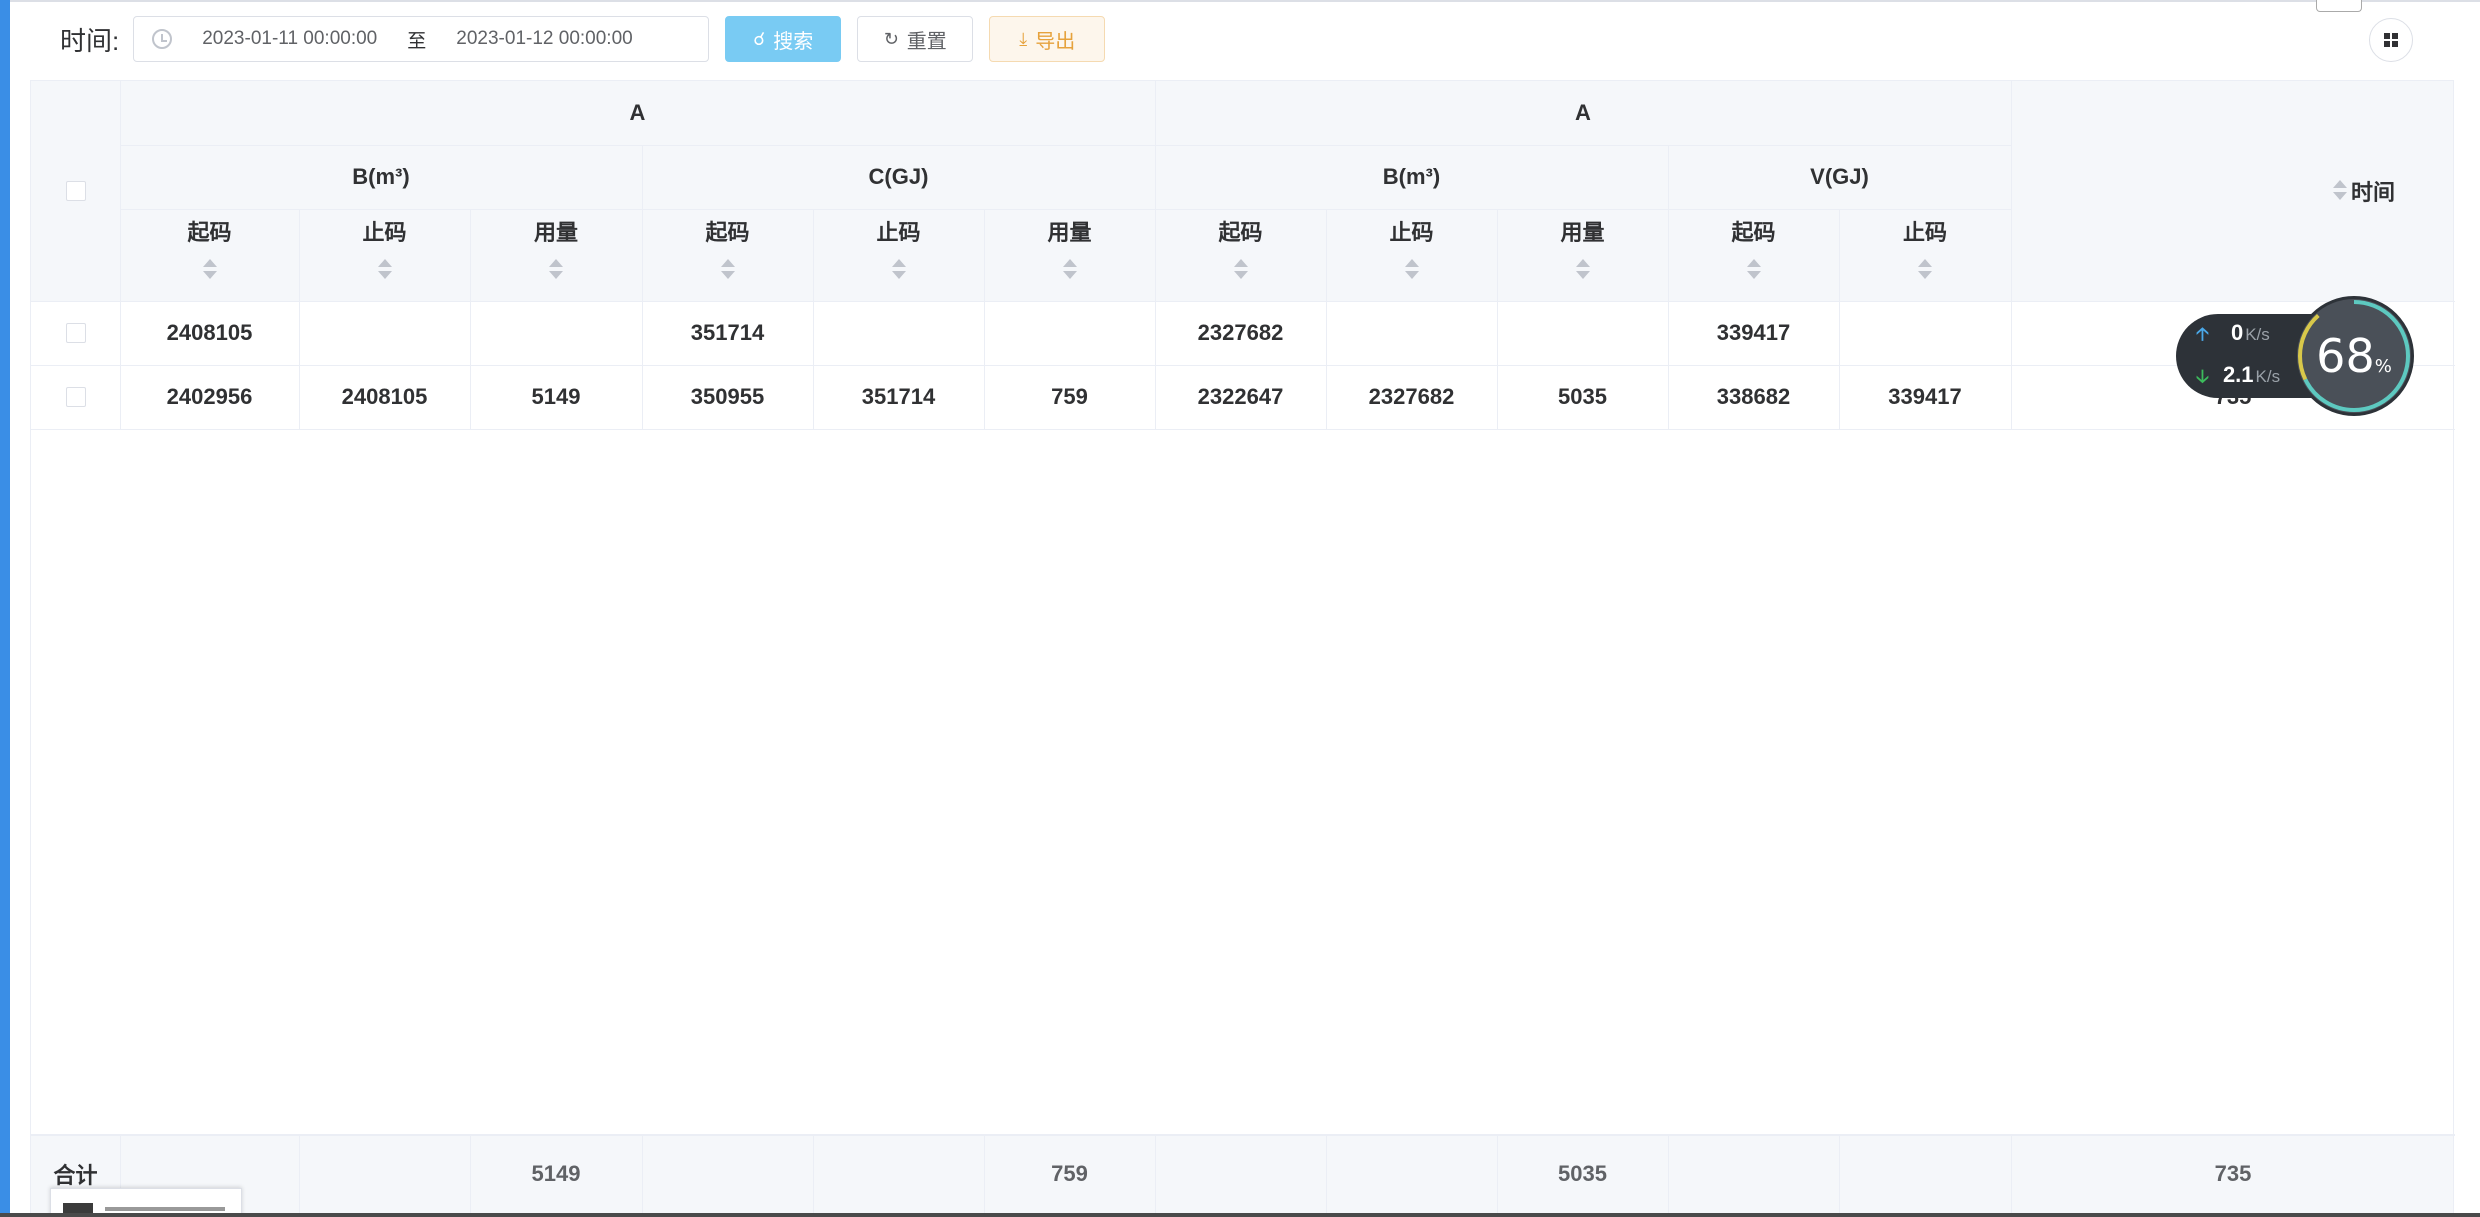 This screenshot has width=2480, height=1217. Describe the element at coordinates (891, 38) in the screenshot. I see `refresh-icon: ↻` at that location.